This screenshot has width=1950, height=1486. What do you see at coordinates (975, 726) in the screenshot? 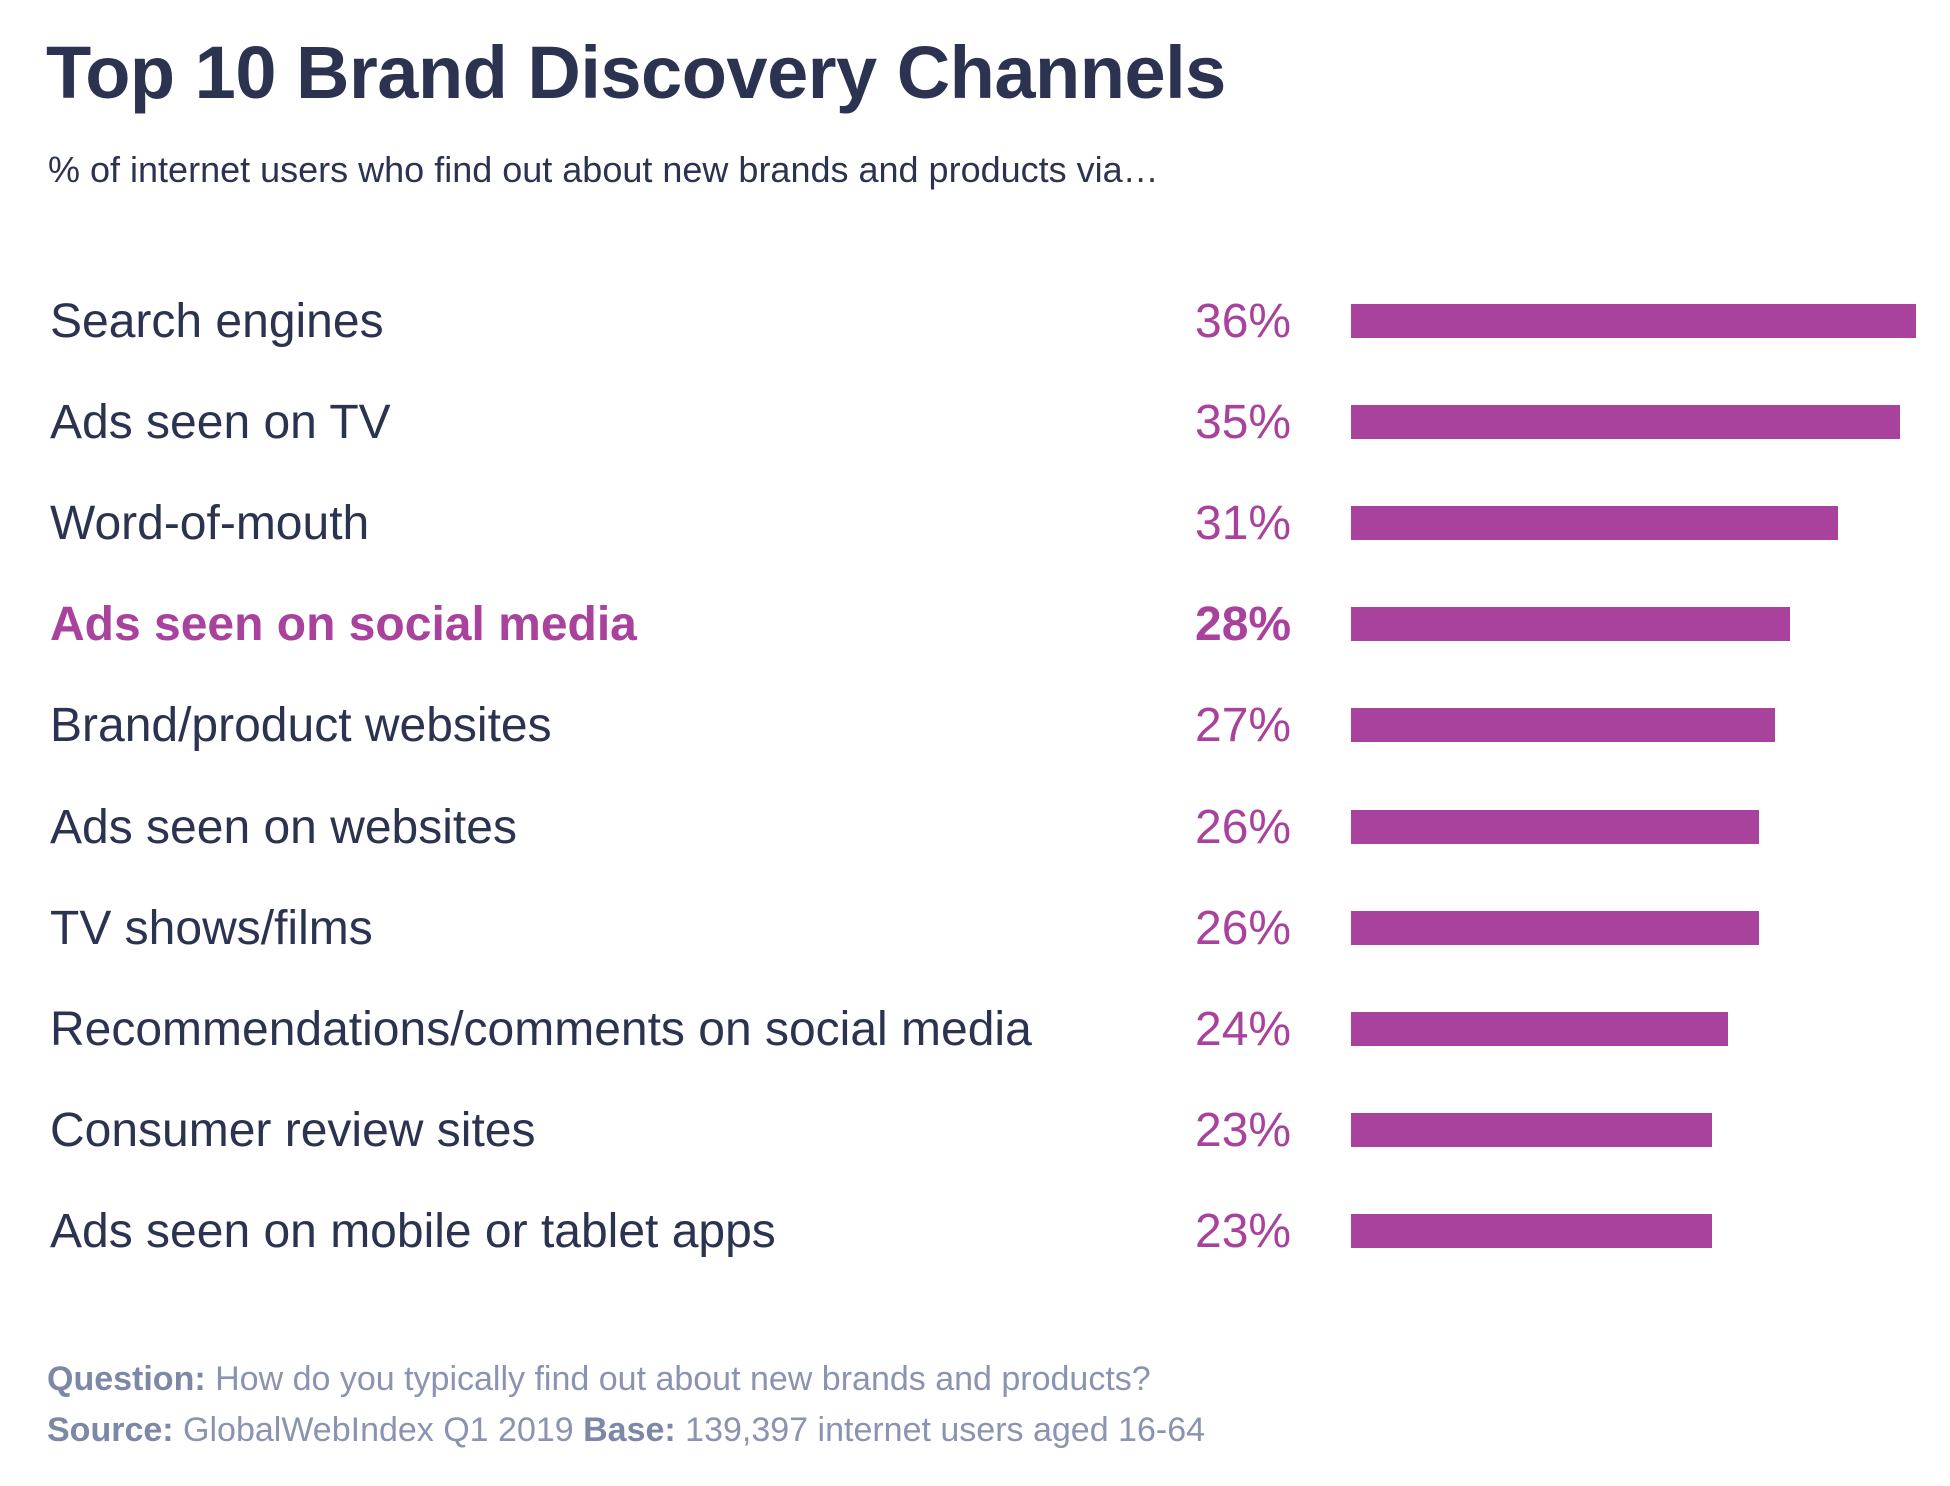
I see `bar-row: Brand/product websites 27%` at bounding box center [975, 726].